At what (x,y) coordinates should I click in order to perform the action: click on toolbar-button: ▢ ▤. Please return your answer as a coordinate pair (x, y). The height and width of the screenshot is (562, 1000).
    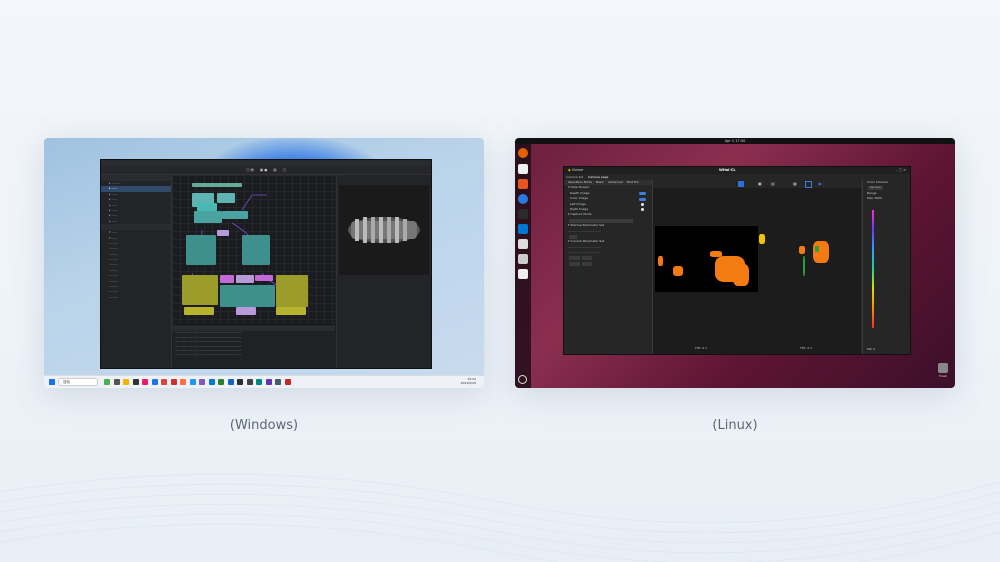
    Looking at the image, I should click on (250, 170).